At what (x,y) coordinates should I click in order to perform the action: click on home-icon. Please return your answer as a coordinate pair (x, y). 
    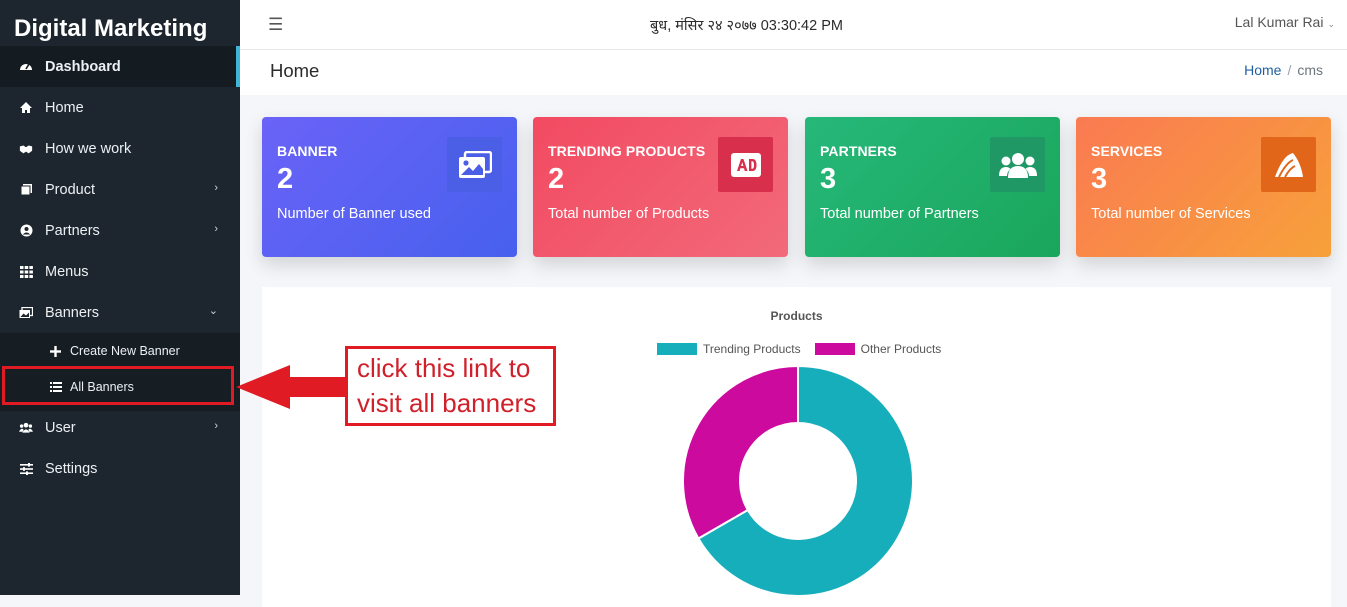
    Looking at the image, I should click on (26, 108).